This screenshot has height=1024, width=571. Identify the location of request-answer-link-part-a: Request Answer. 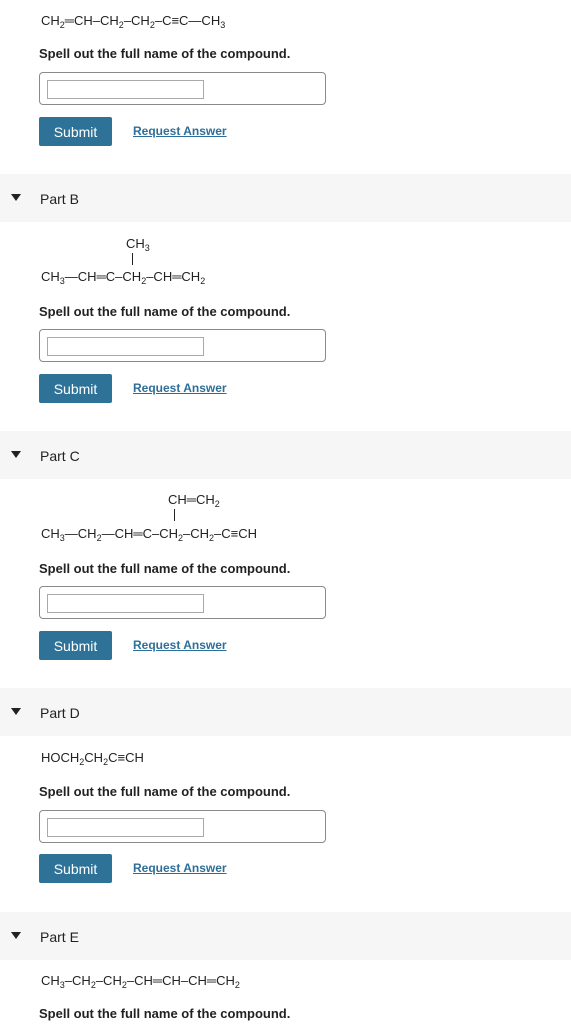
(180, 131).